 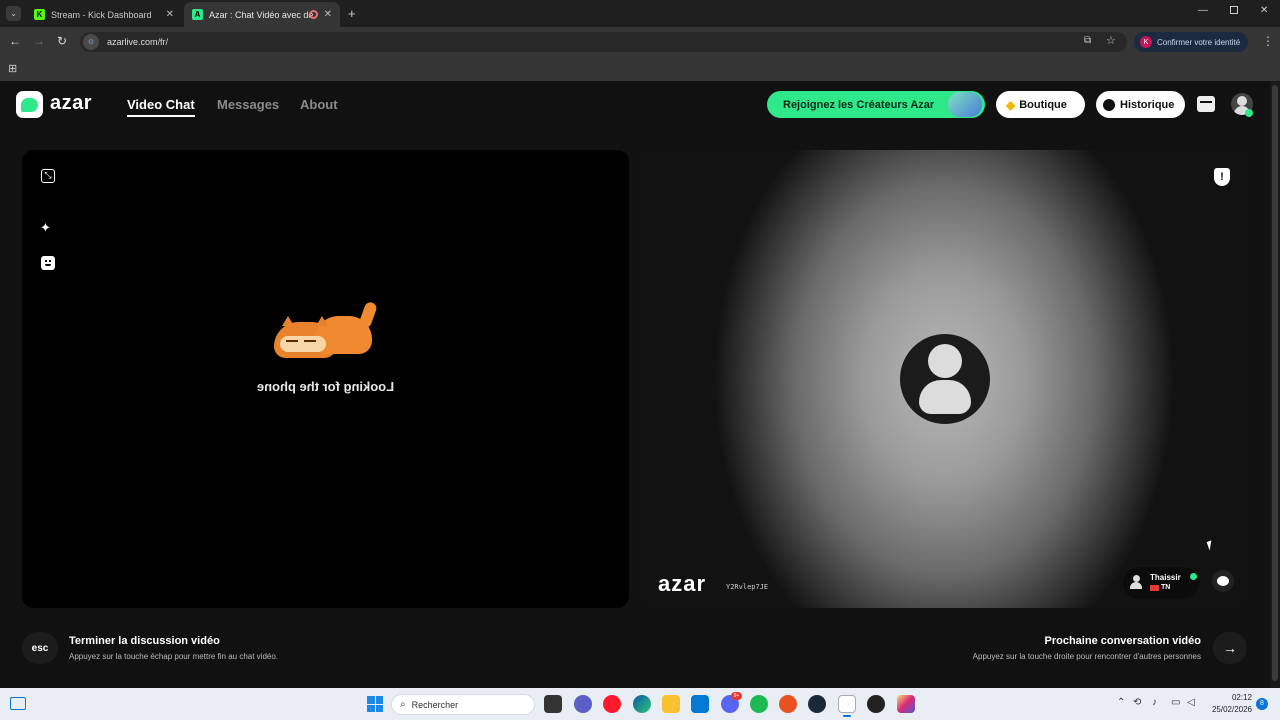 What do you see at coordinates (1262, 704) in the screenshot?
I see `notification-badge: 8` at bounding box center [1262, 704].